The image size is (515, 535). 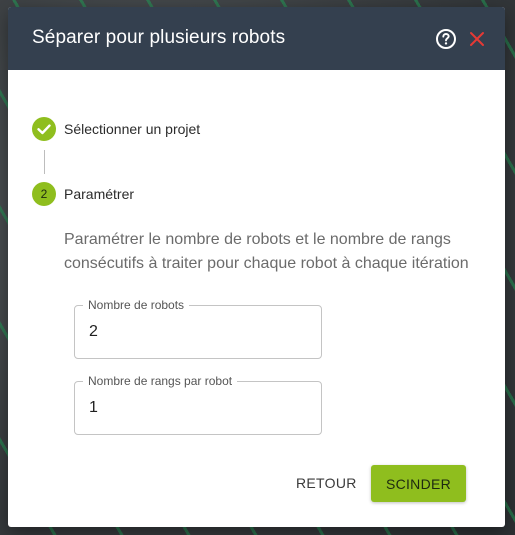 I want to click on close-icon, so click(x=477, y=39).